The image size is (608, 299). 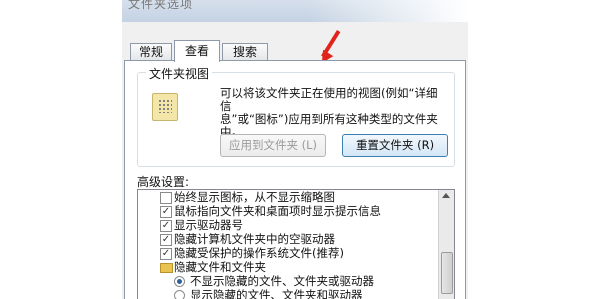 I want to click on checkbox, so click(x=166, y=198).